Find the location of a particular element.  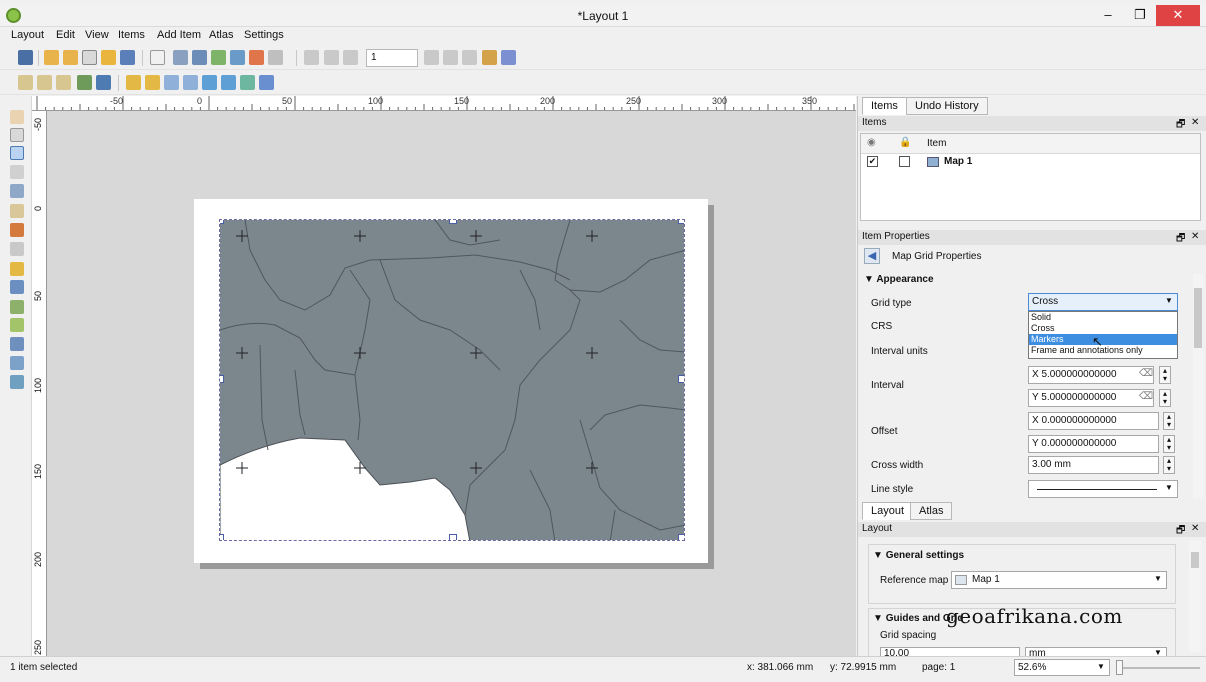

unlock-items-icon is located at coordinates (190, 82).